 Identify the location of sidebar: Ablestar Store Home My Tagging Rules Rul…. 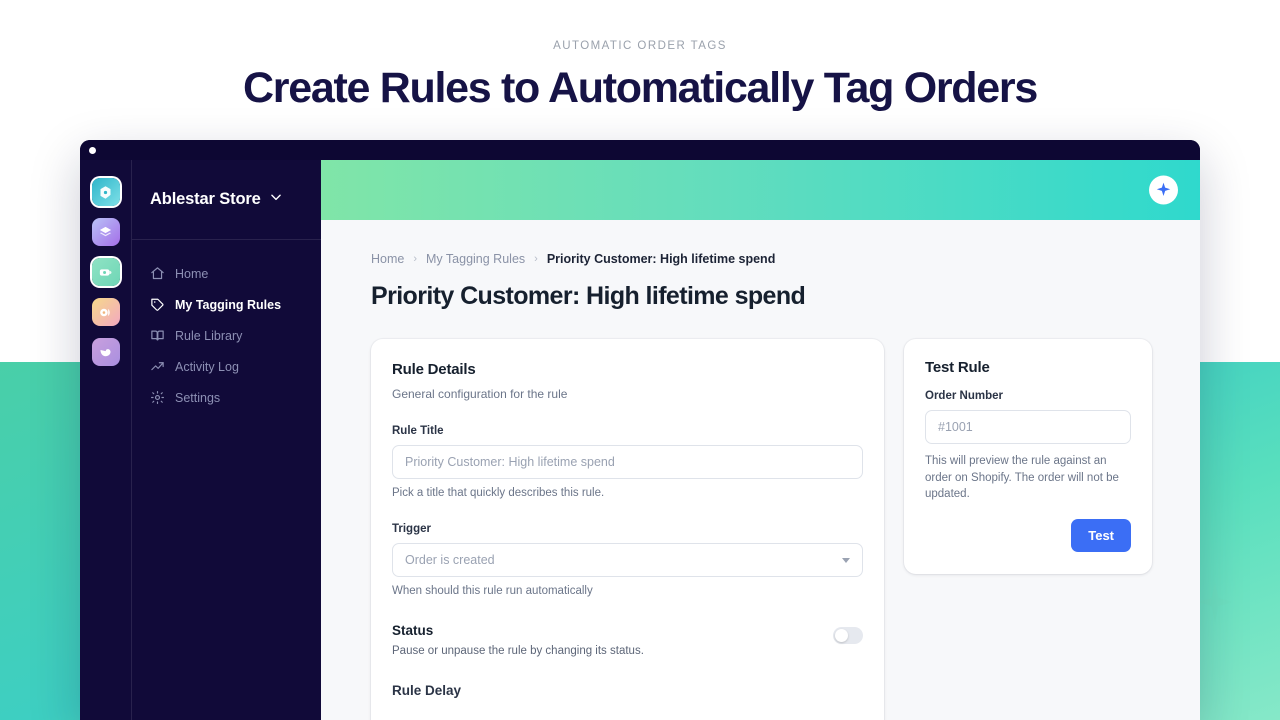
(226, 440).